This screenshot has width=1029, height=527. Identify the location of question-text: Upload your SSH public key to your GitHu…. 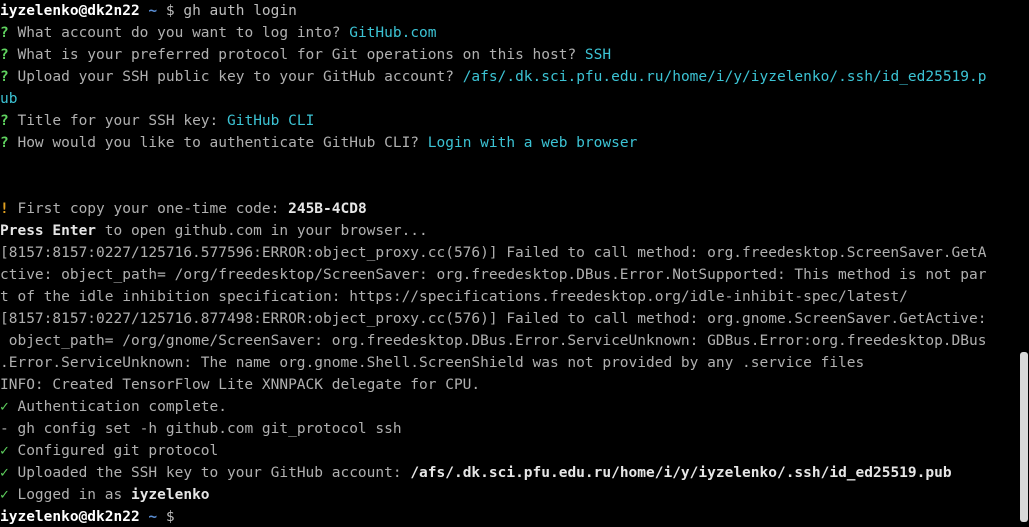
(235, 77).